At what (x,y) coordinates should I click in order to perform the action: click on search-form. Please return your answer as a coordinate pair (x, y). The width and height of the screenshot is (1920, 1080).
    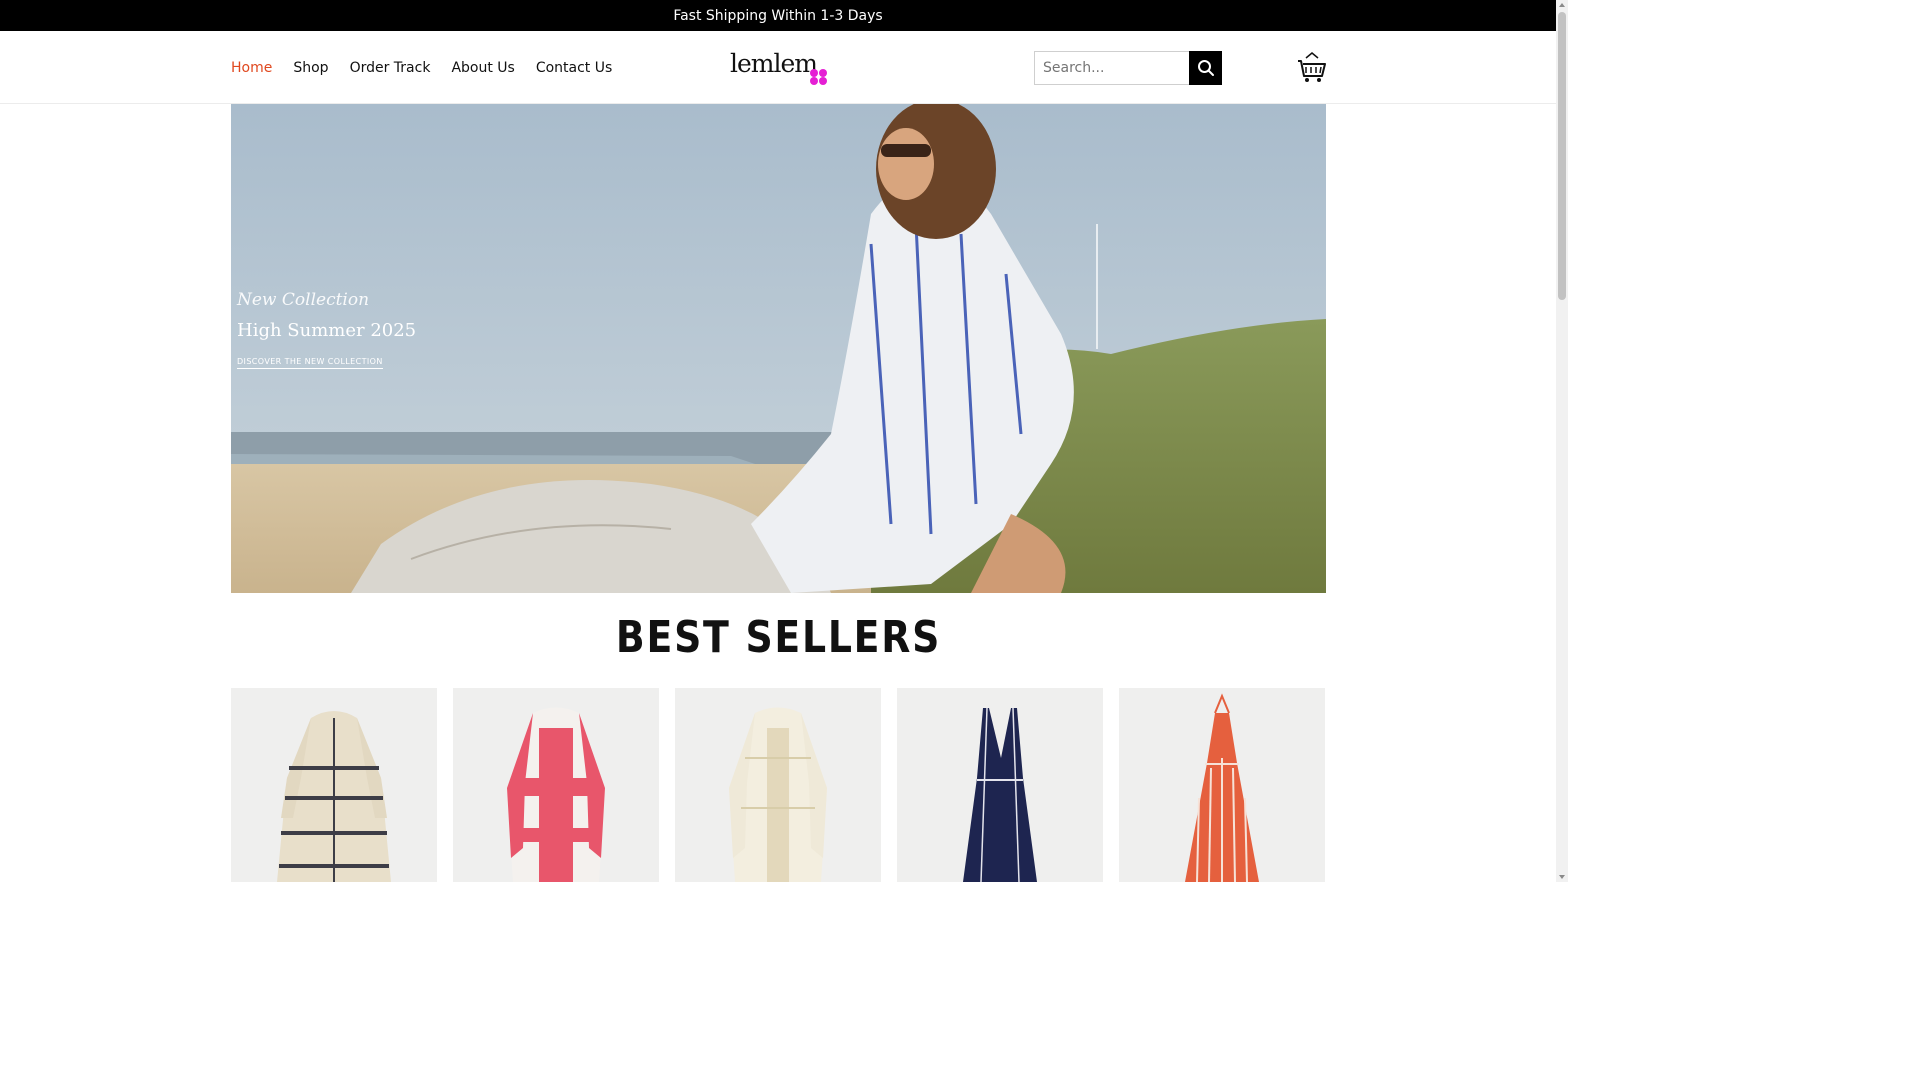
    Looking at the image, I should click on (1128, 68).